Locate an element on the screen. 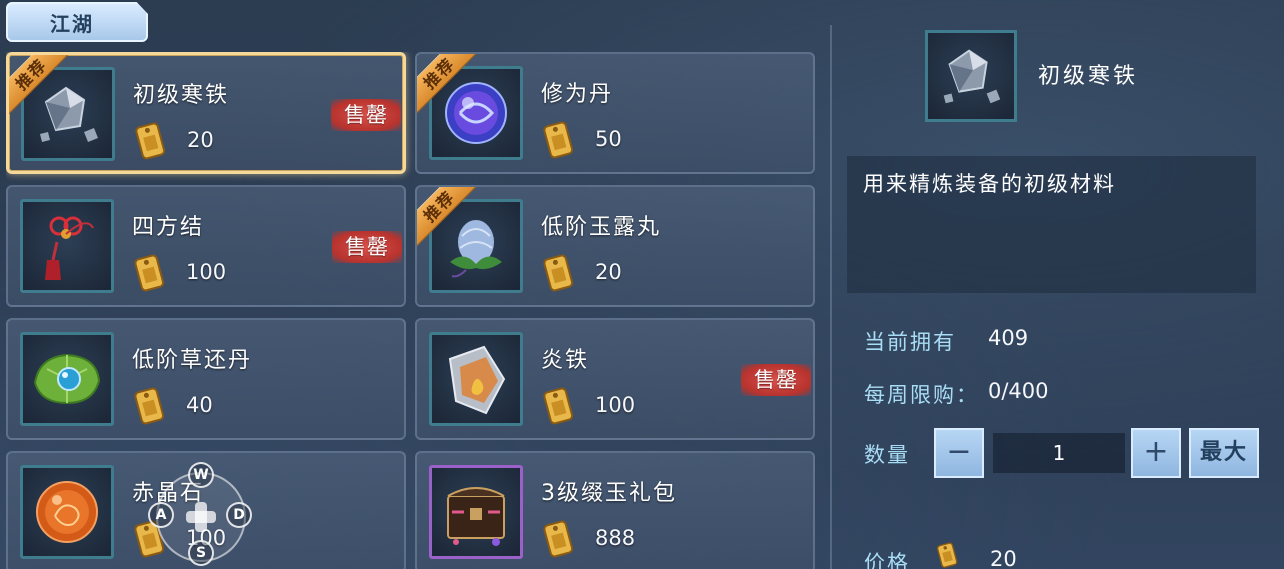 The height and width of the screenshot is (569, 1284). joystick-key-s: S is located at coordinates (201, 553).